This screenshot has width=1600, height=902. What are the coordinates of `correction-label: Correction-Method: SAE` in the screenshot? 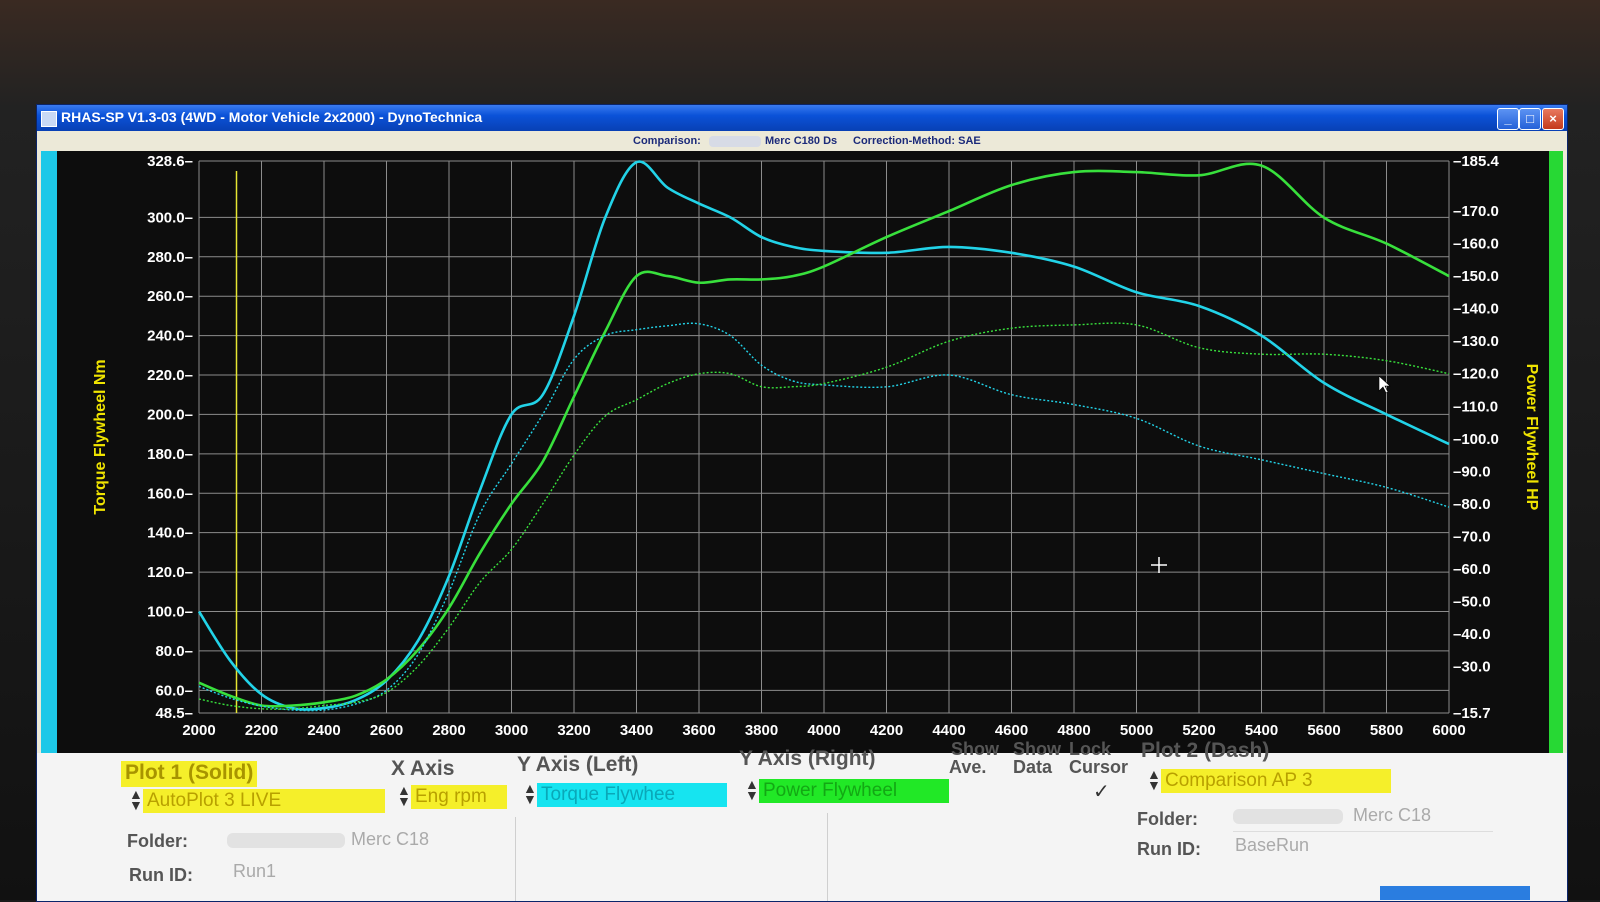 It's located at (917, 141).